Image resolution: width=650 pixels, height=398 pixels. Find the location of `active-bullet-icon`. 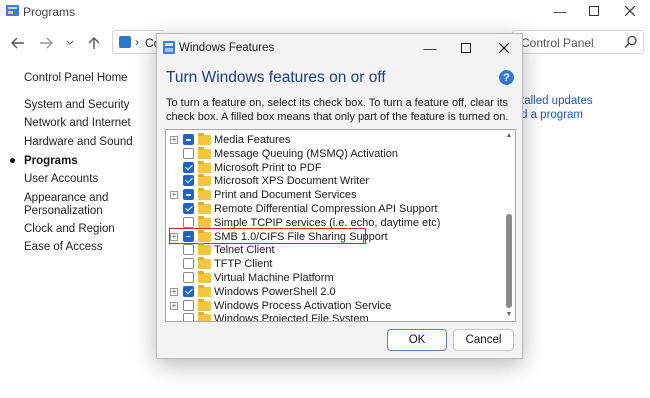

active-bullet-icon is located at coordinates (12, 160).